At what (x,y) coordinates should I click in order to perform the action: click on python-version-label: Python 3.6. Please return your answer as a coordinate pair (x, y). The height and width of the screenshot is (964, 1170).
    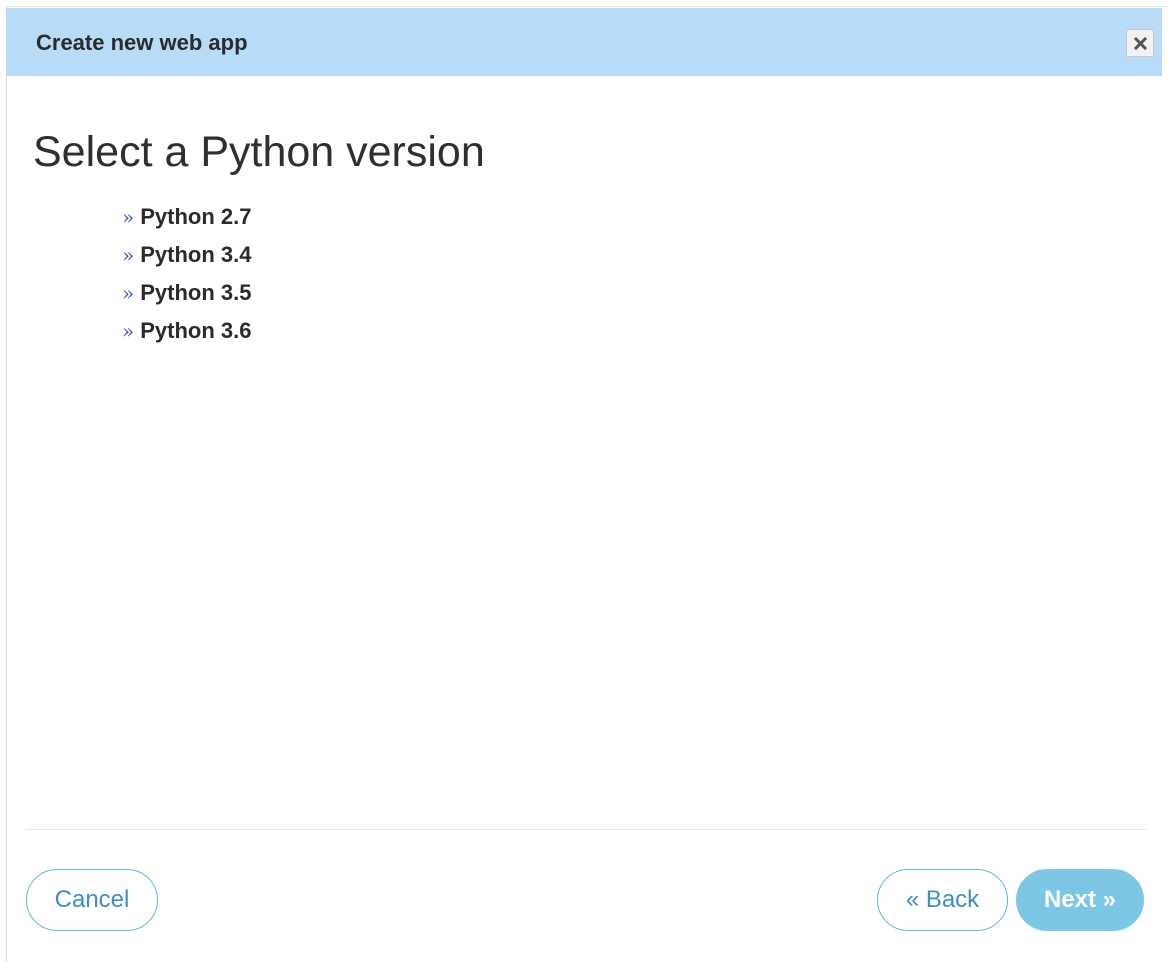
    Looking at the image, I should click on (195, 330).